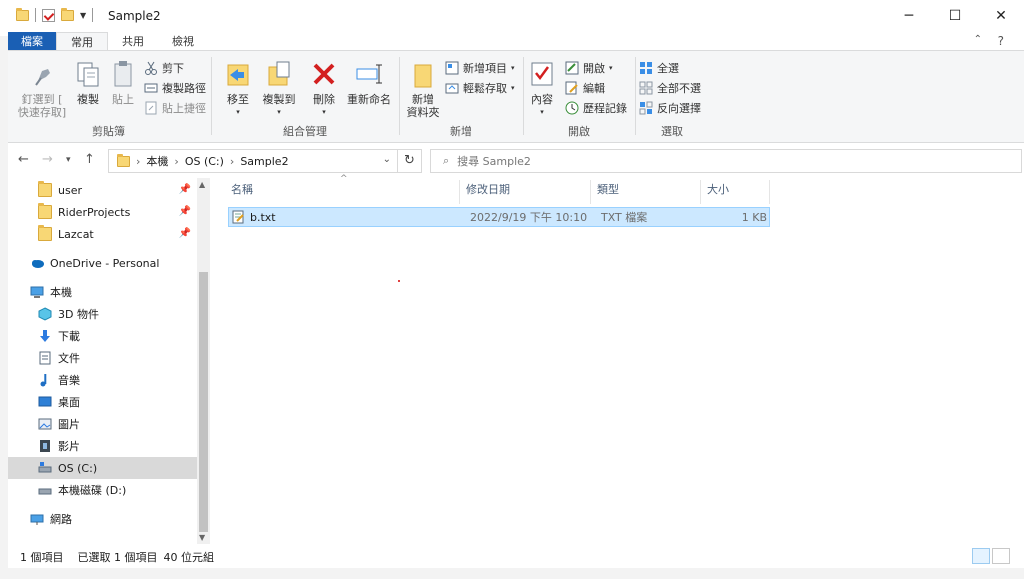 This screenshot has width=1024, height=579. What do you see at coordinates (589, 68) in the screenshot?
I see `open-button: 開啟 ▾` at bounding box center [589, 68].